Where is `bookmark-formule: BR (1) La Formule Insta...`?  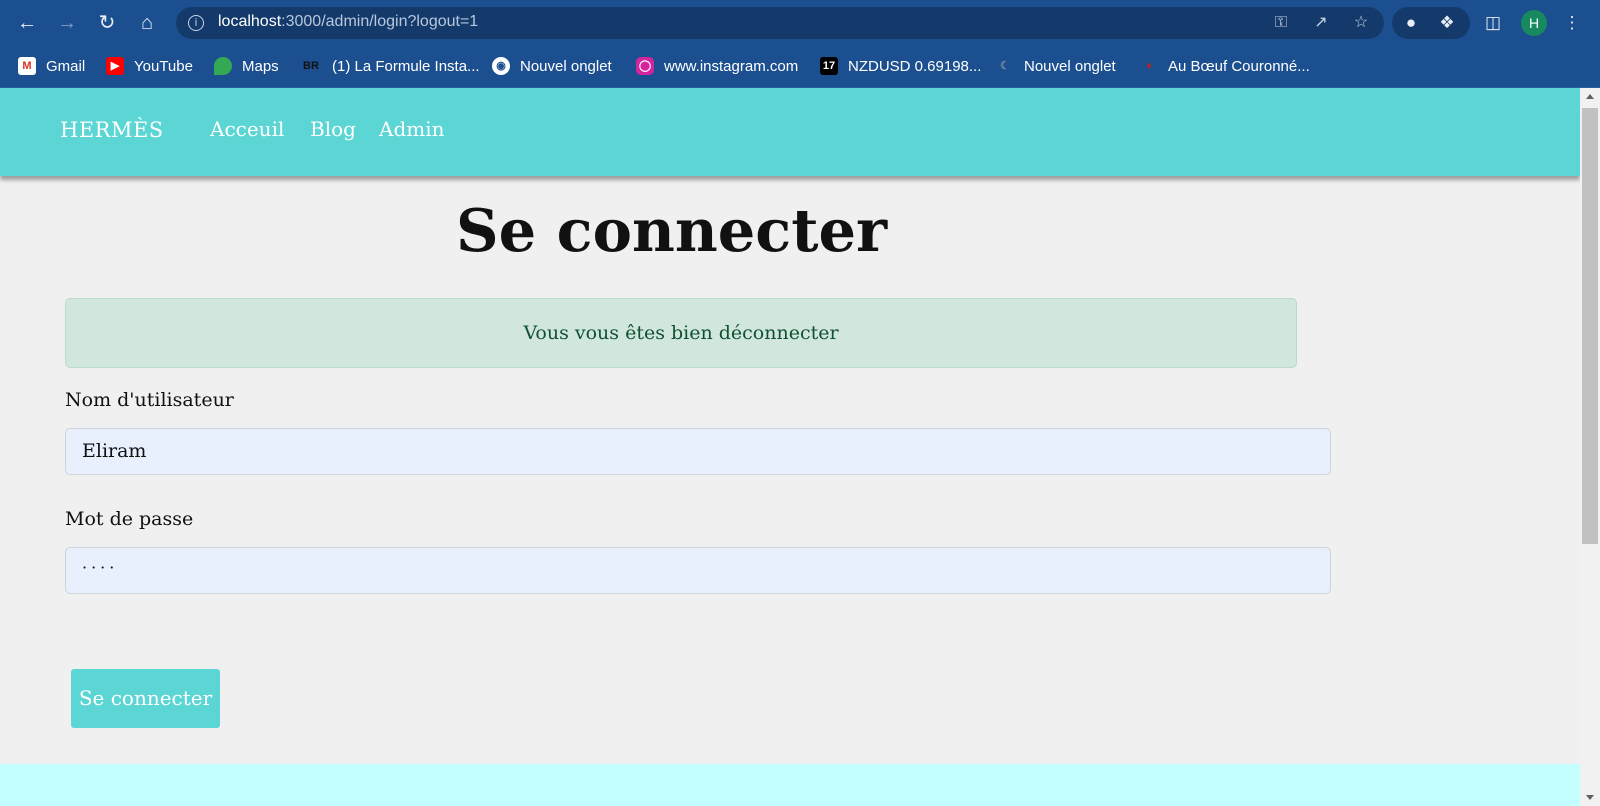
bookmark-formule: BR (1) La Formule Insta... is located at coordinates (390, 66).